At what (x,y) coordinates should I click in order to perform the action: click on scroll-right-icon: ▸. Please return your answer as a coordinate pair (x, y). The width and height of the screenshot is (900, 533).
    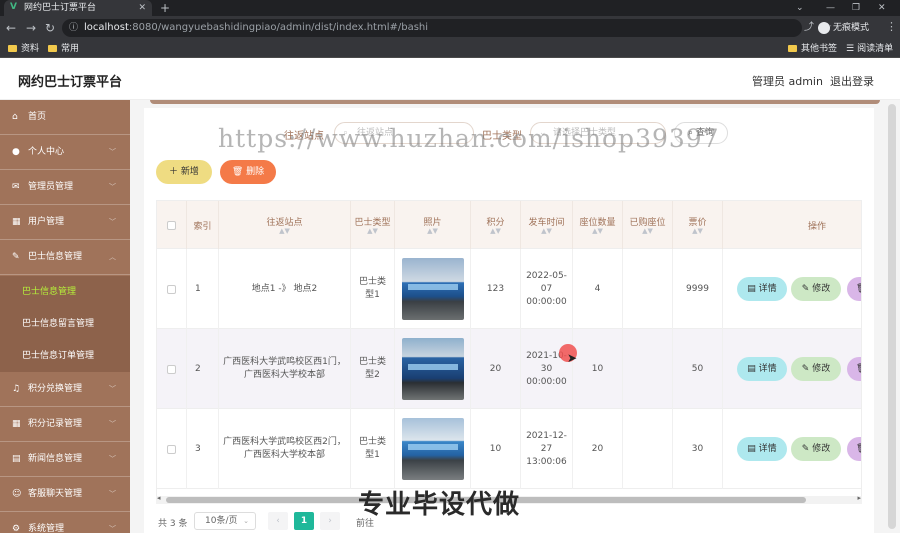
    Looking at the image, I should click on (859, 498).